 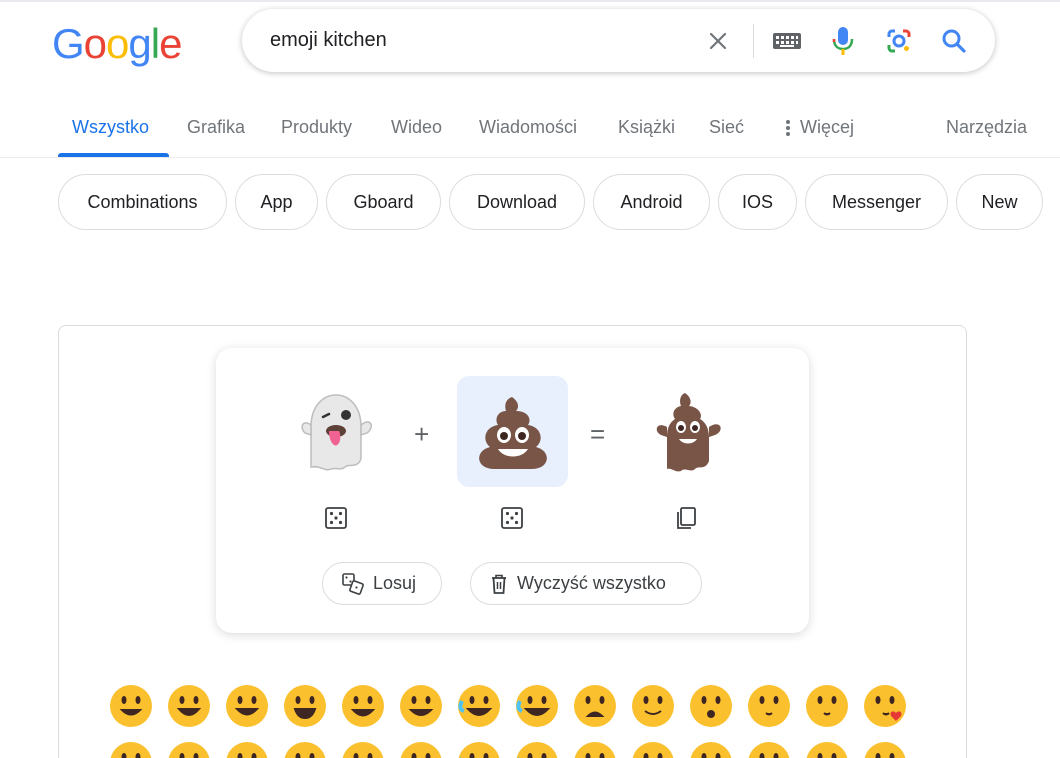 I want to click on face-blowing-kiss-icon, so click(x=885, y=706).